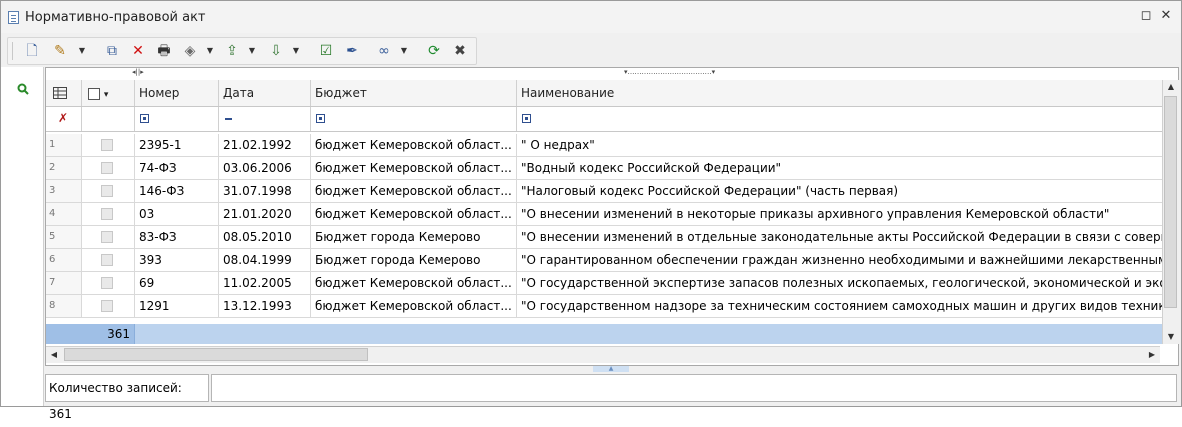 Image resolution: width=1182 pixels, height=427 pixels. I want to click on vertical-scrollbar: ▲ ▼, so click(1170, 212).